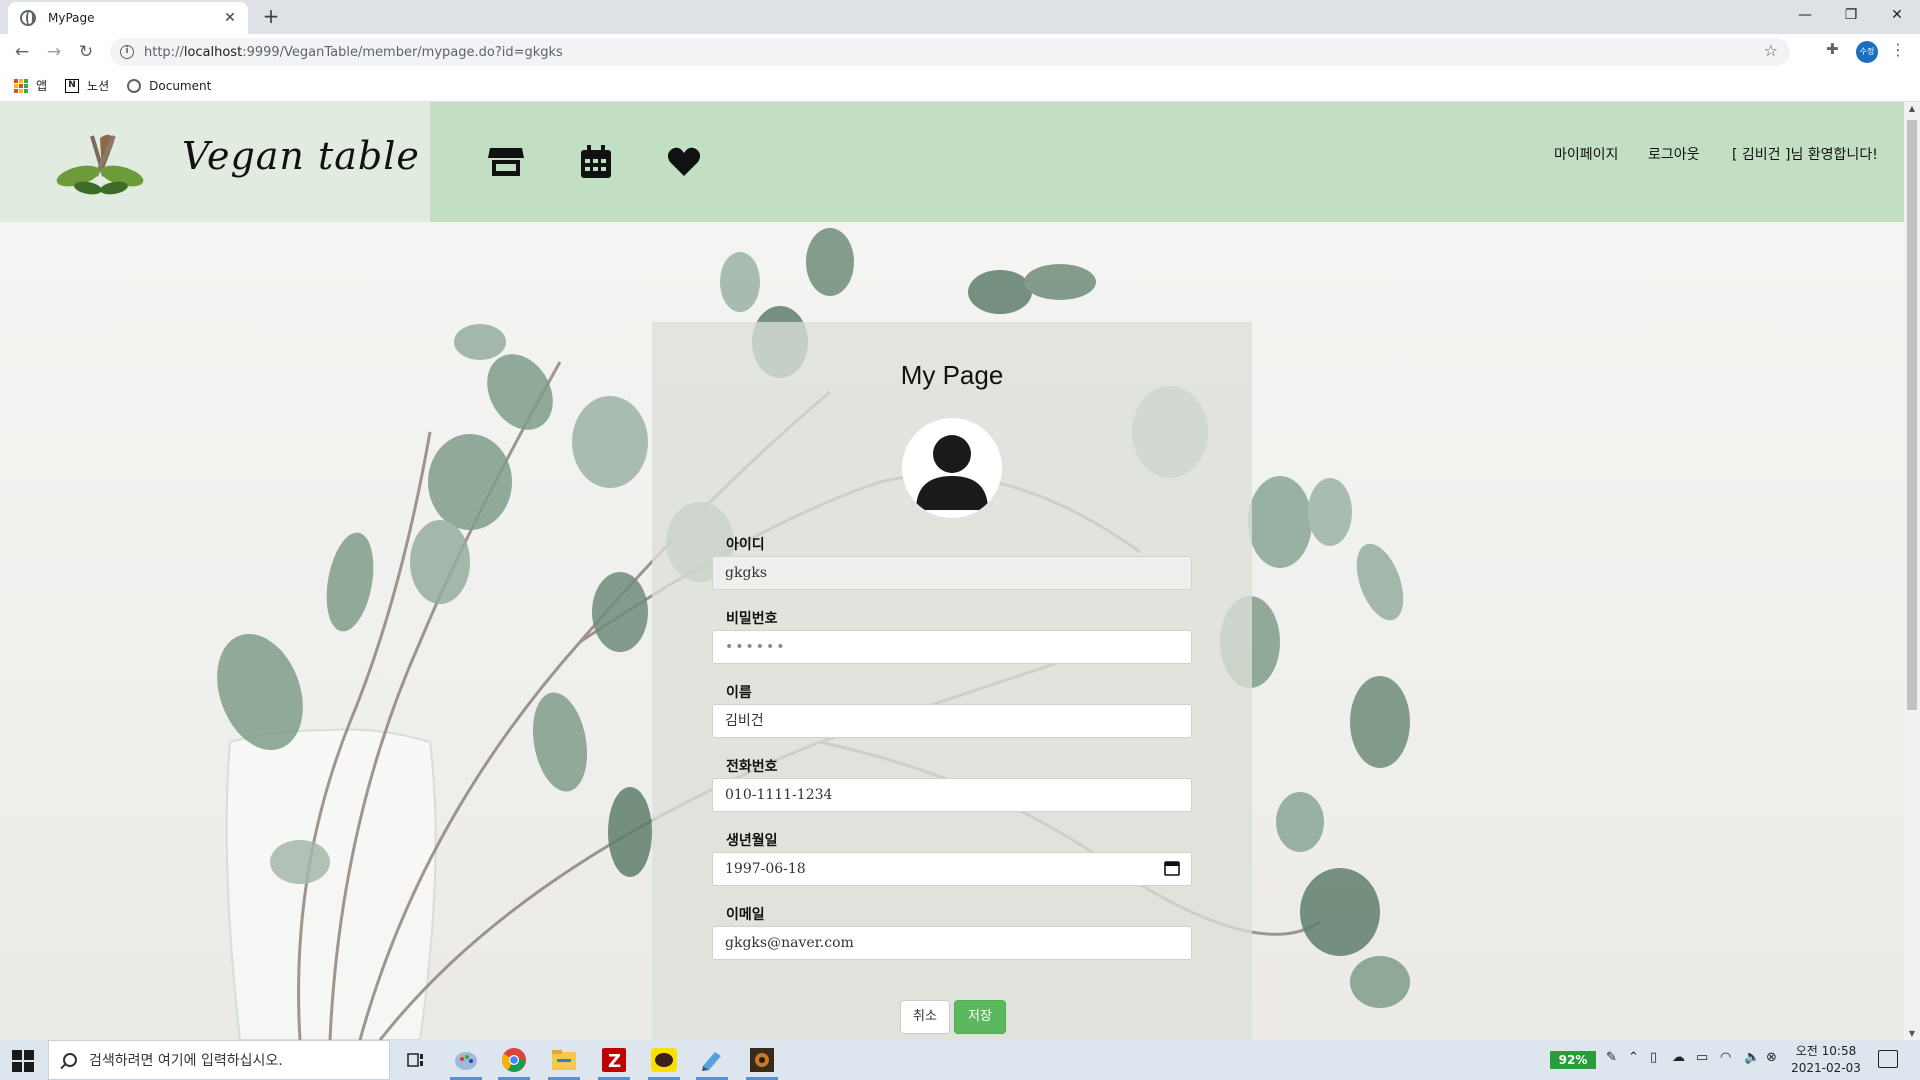  I want to click on notion-icon: N, so click(72, 85).